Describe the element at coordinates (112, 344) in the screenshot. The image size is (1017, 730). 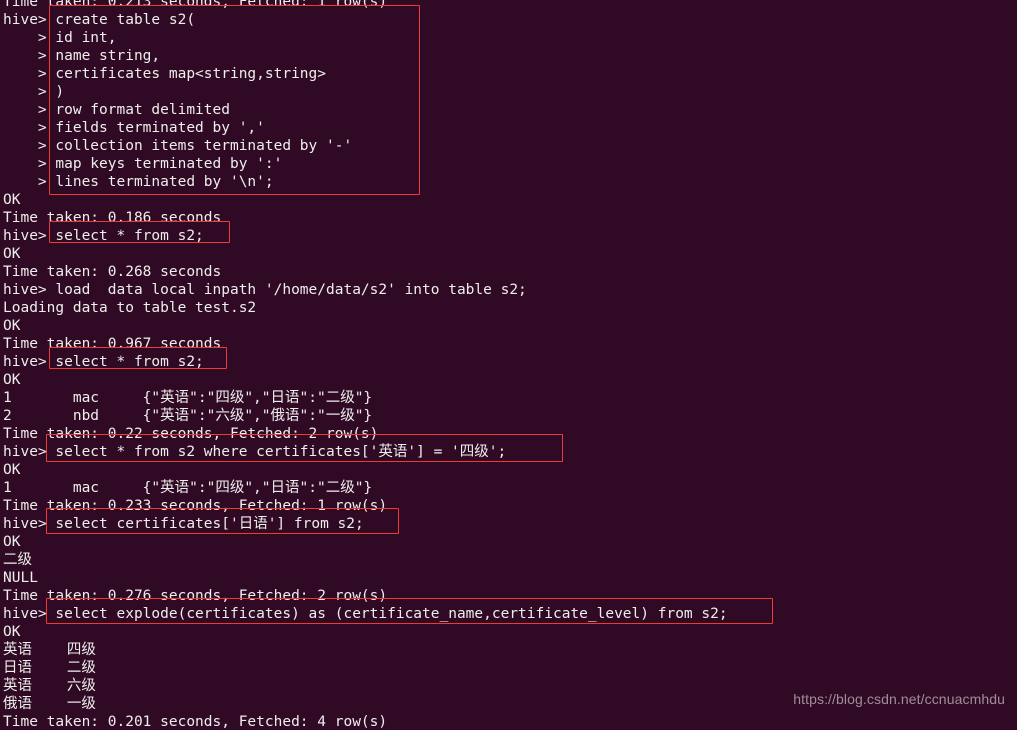
I see `terminal-line: Time taken: 0.967 seconds` at that location.